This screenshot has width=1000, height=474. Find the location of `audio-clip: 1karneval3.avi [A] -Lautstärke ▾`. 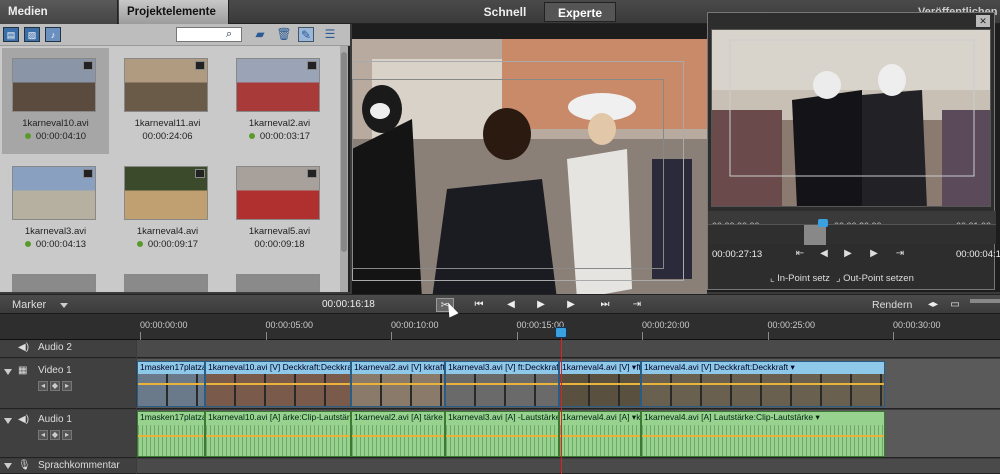

audio-clip: 1karneval3.avi [A] -Lautstärke ▾ is located at coordinates (502, 434).